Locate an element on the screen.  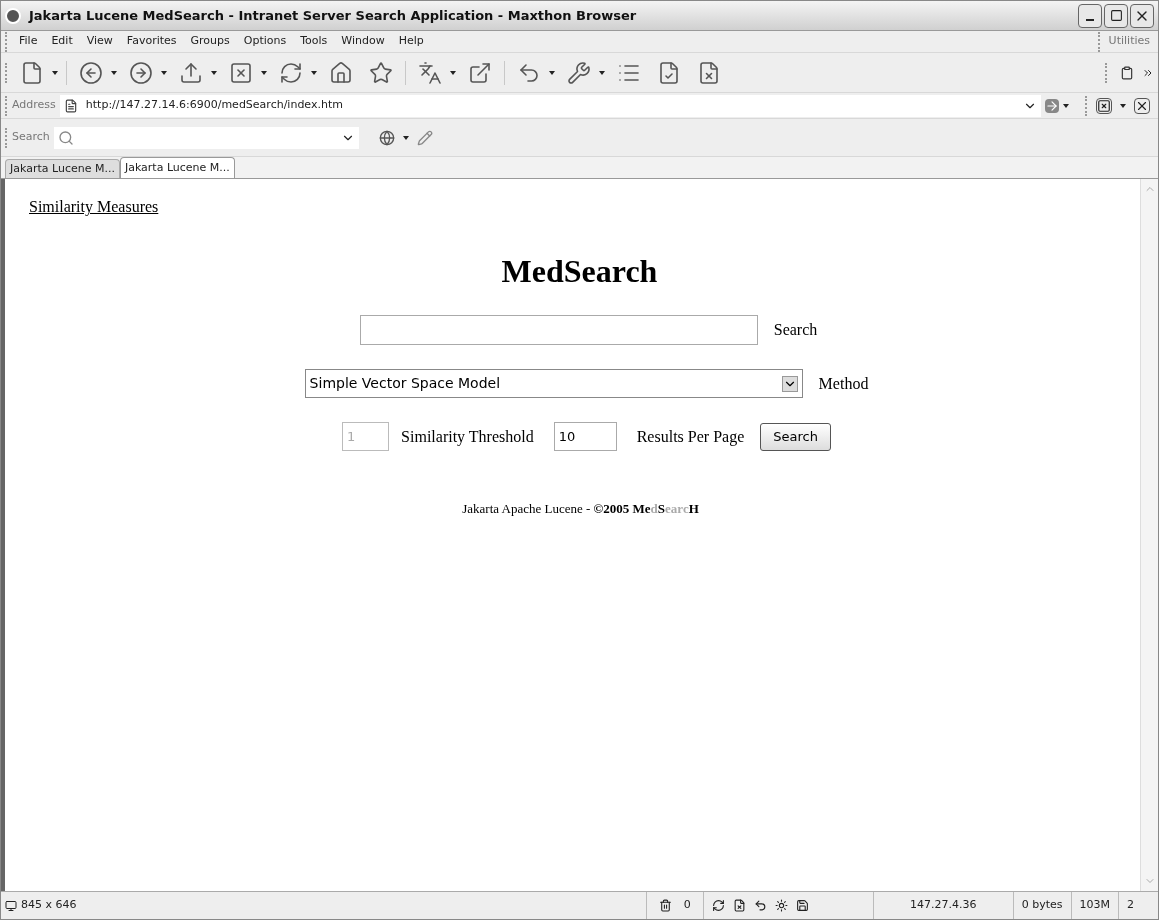
results-per-page-input-field: 10 is located at coordinates (585, 436).